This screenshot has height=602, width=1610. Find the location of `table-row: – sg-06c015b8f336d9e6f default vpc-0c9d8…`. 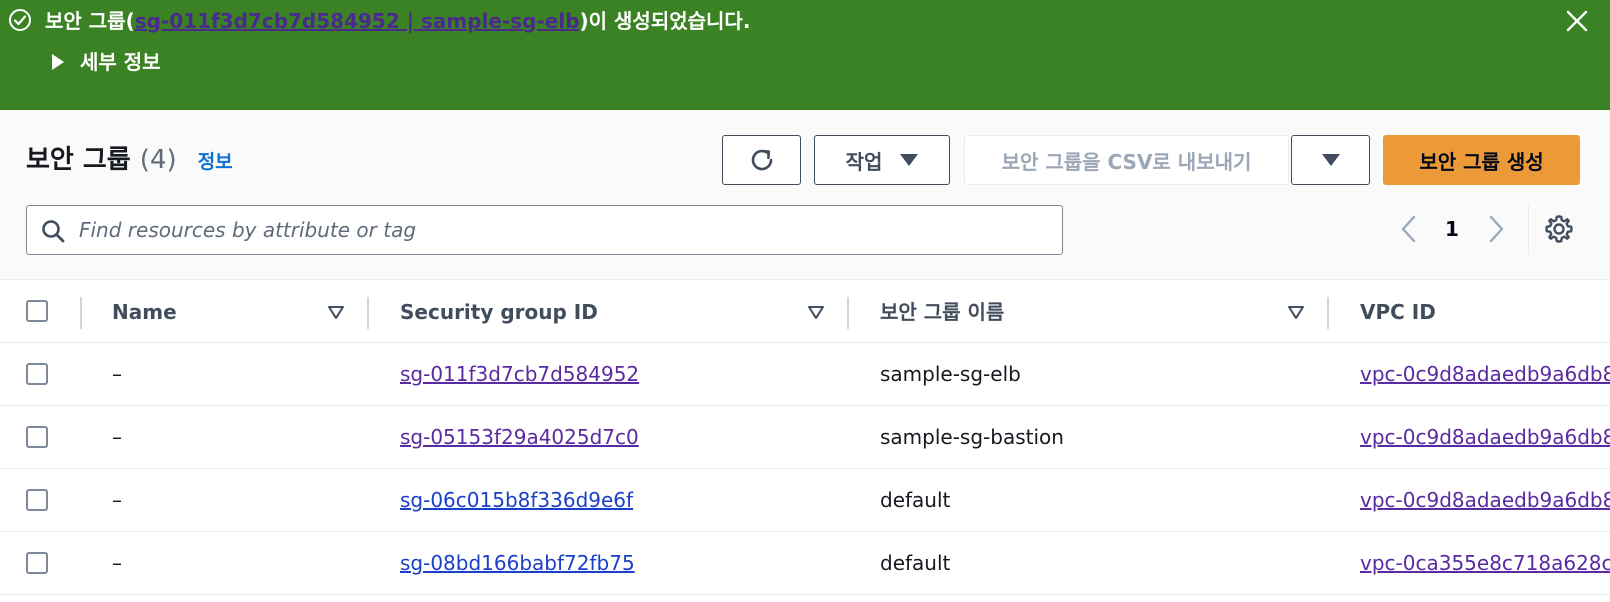

table-row: – sg-06c015b8f336d9e6f default vpc-0c9d8… is located at coordinates (805, 500).